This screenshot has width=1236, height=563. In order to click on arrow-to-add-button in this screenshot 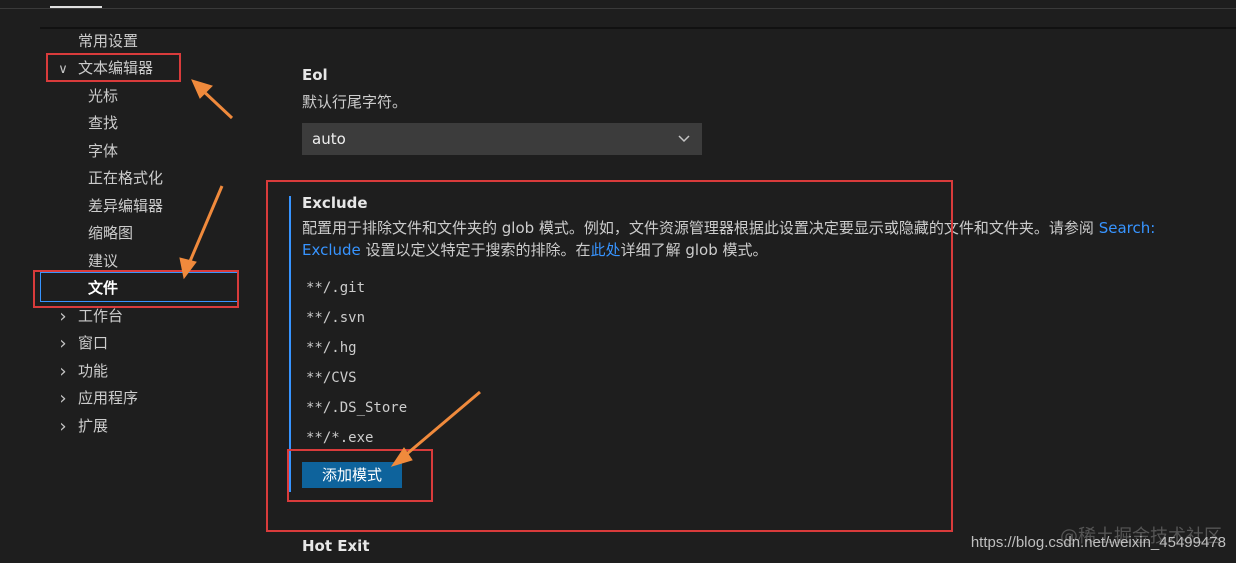, I will do `click(441, 425)`.